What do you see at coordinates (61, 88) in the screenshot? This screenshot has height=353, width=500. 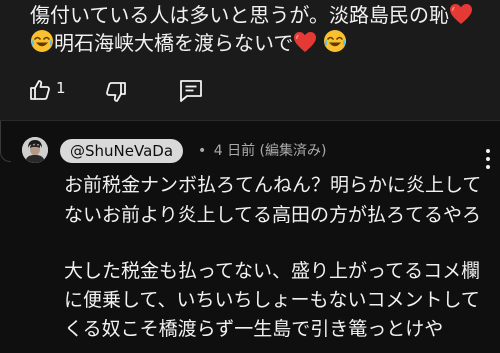 I see `like-count: 1` at bounding box center [61, 88].